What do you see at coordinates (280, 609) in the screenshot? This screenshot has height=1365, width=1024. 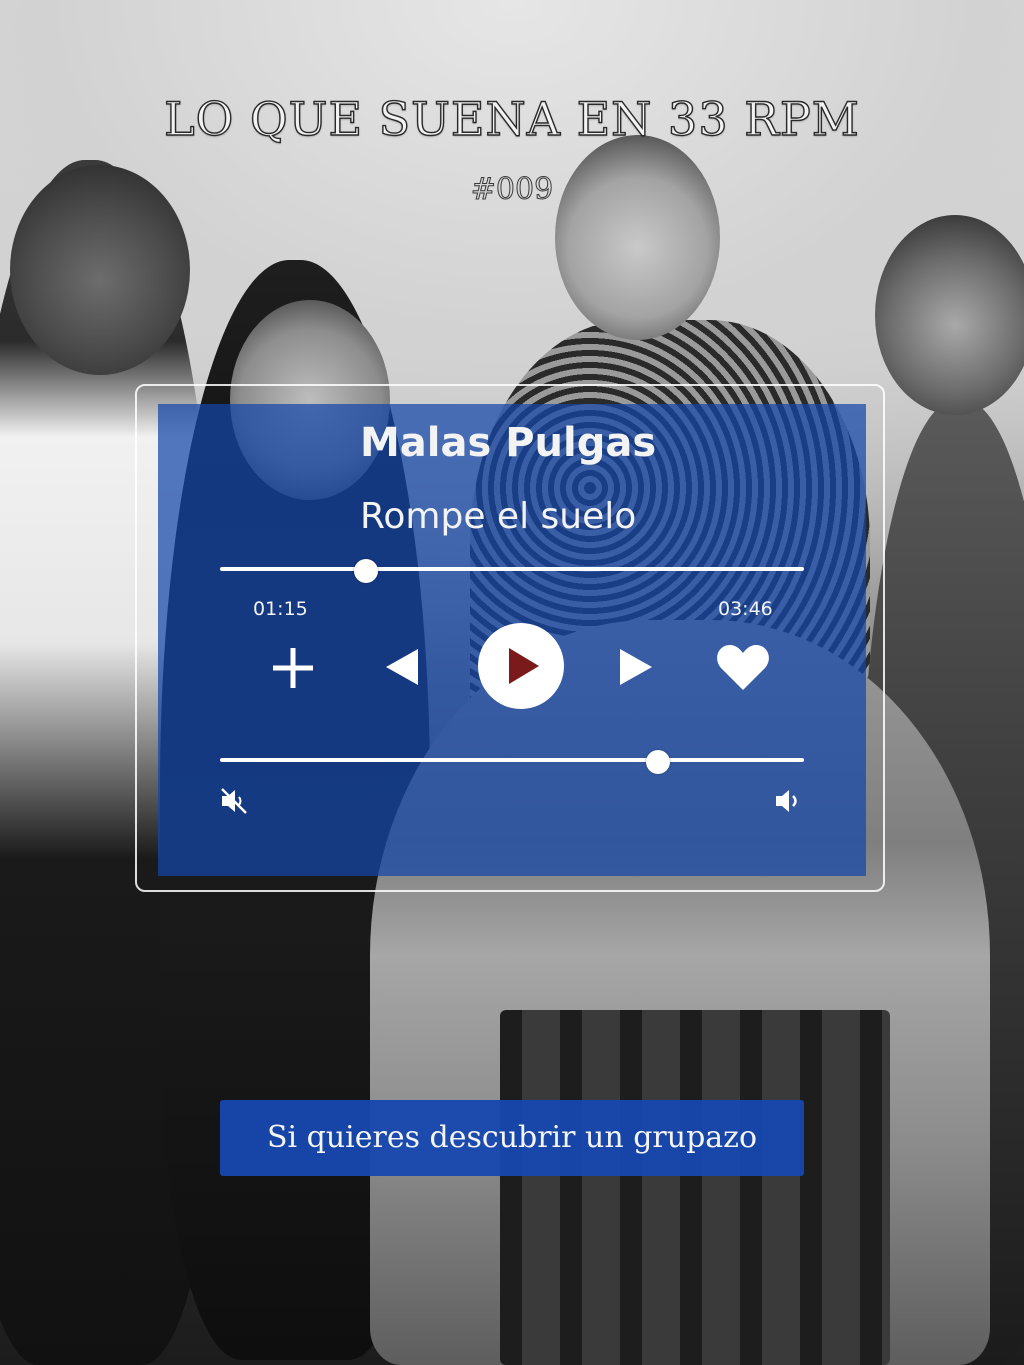 I see `elapsed-time: 01:15` at bounding box center [280, 609].